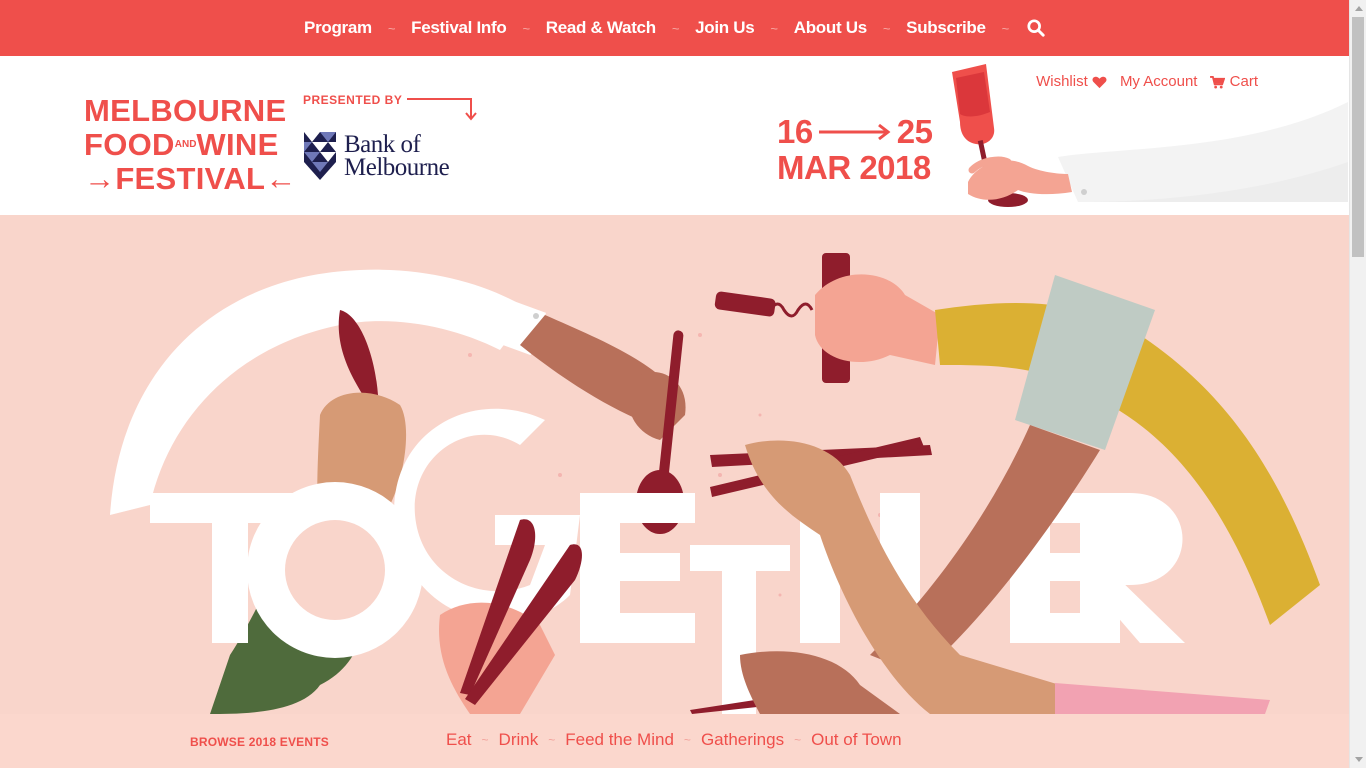 This screenshot has height=768, width=1366. I want to click on cart-link: Cart, so click(1234, 81).